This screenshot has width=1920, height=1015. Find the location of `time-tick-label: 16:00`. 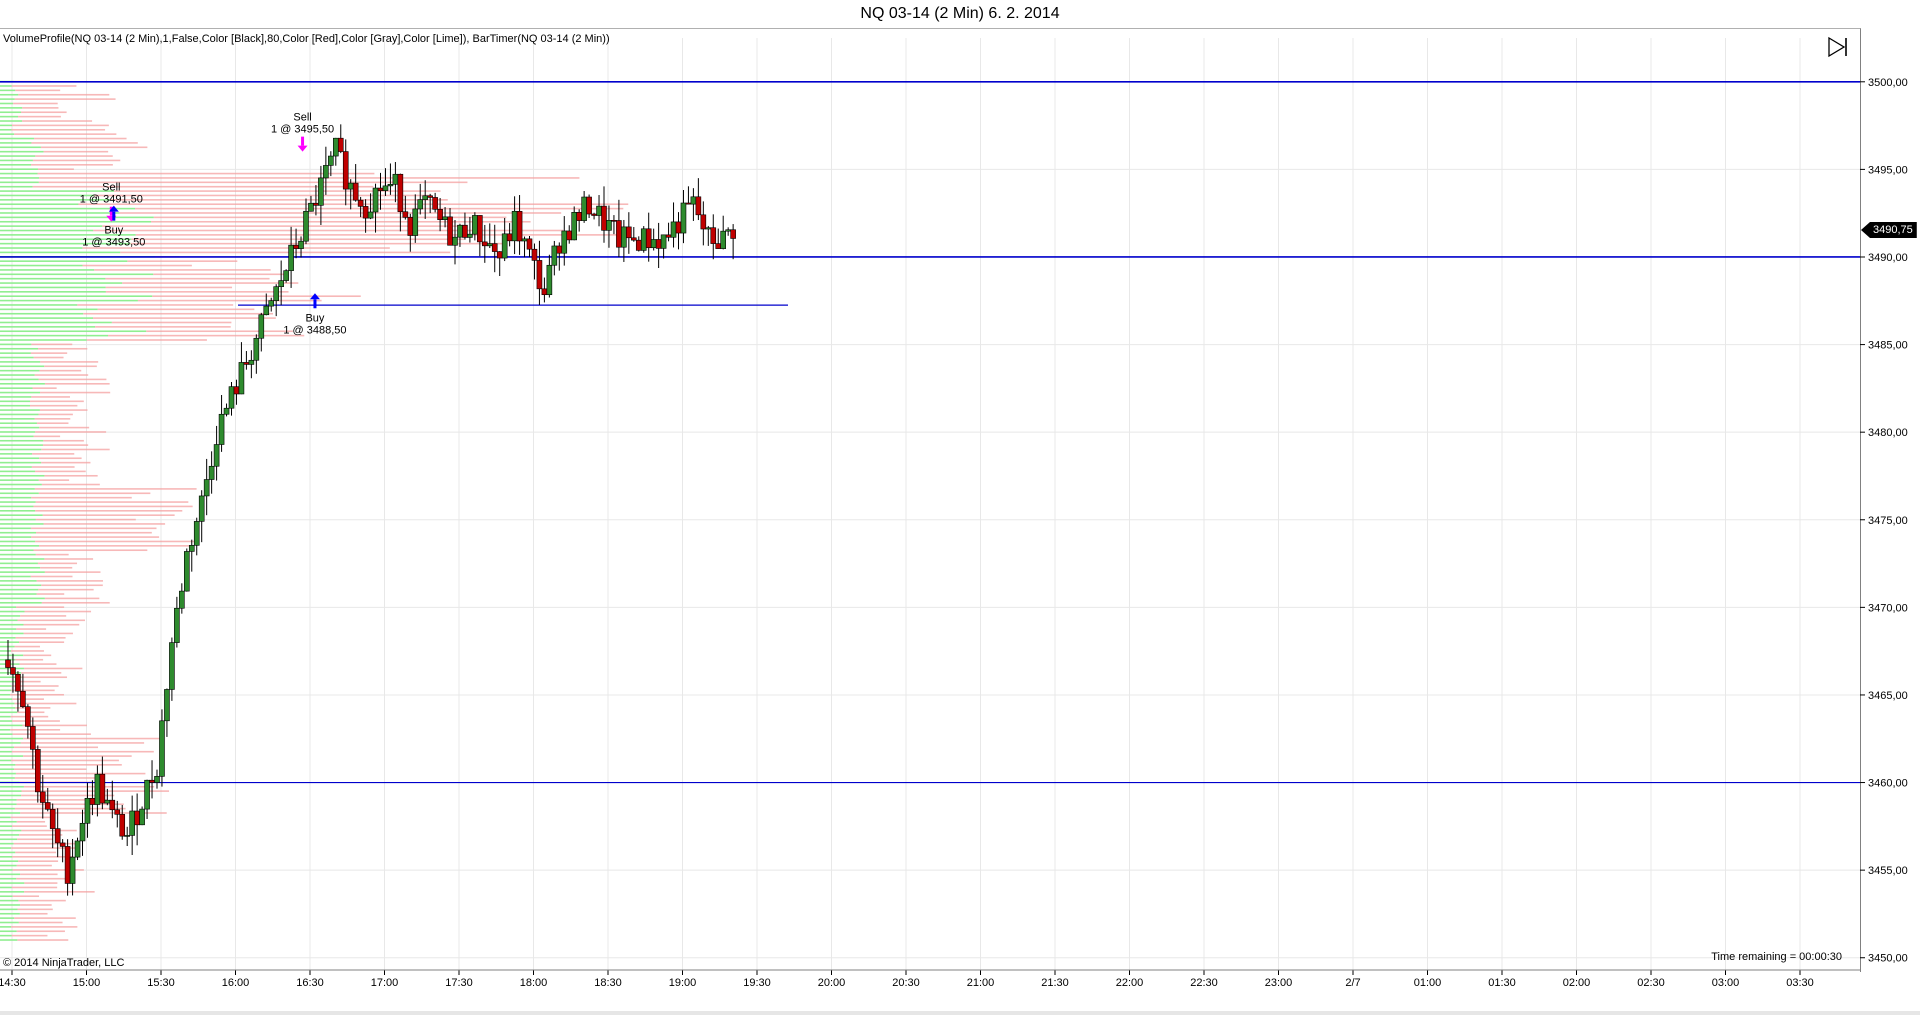

time-tick-label: 16:00 is located at coordinates (236, 983).